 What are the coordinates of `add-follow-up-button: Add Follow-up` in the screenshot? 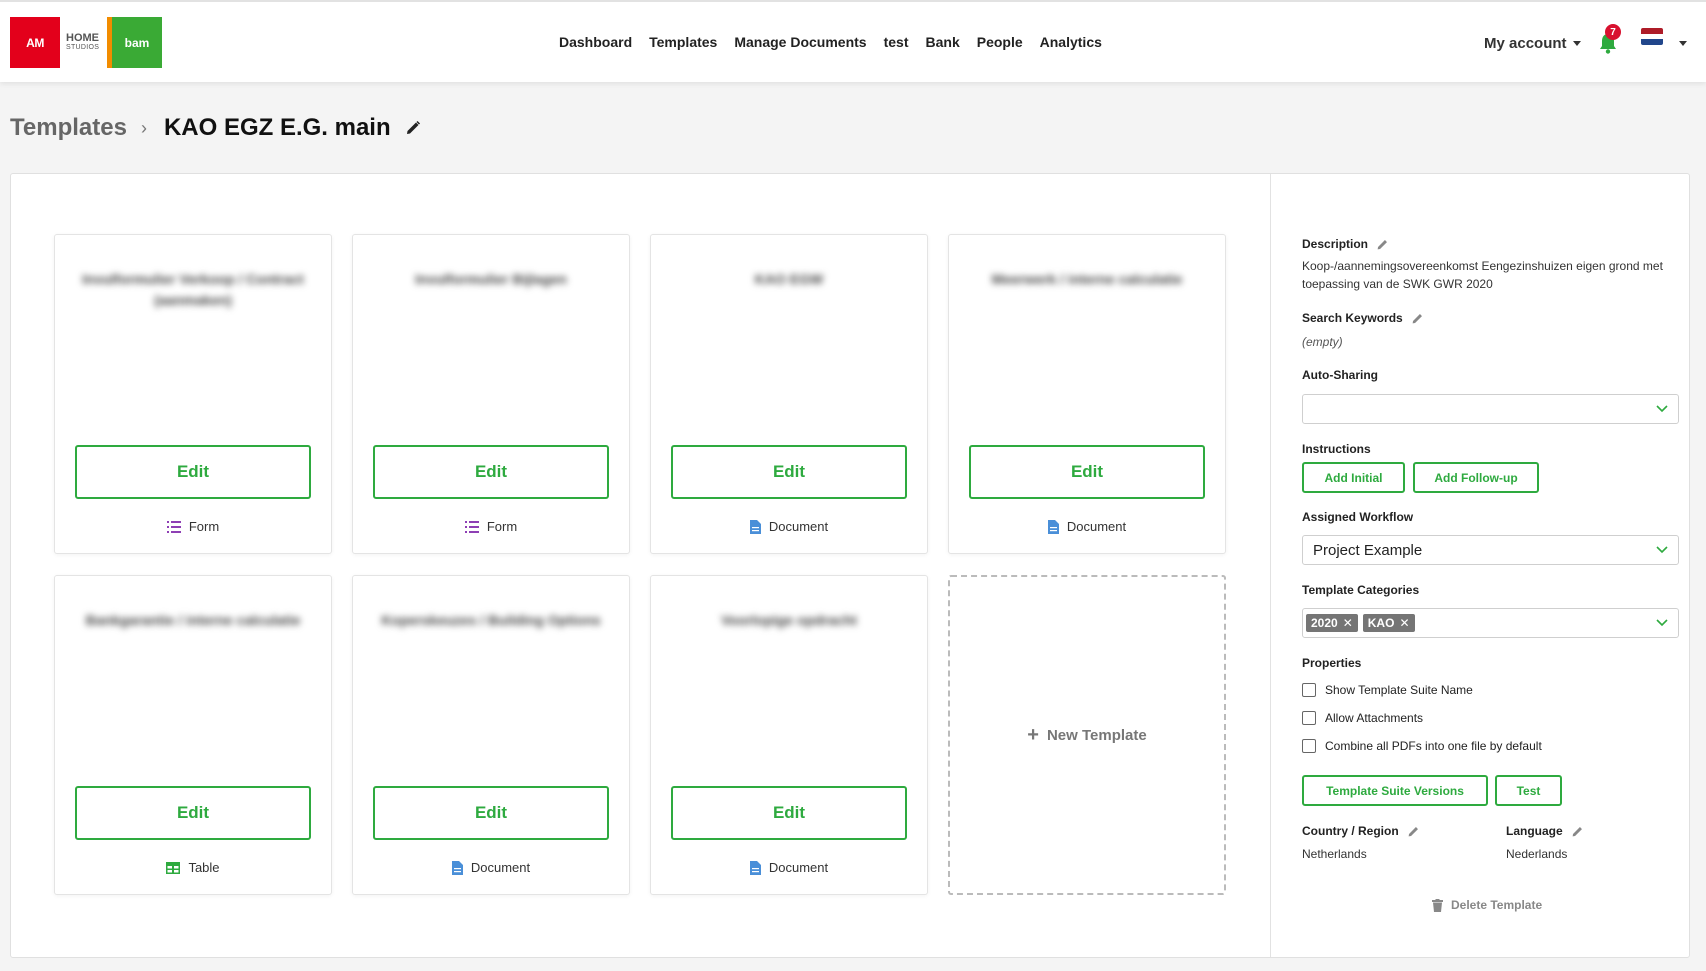 It's located at (1476, 477).